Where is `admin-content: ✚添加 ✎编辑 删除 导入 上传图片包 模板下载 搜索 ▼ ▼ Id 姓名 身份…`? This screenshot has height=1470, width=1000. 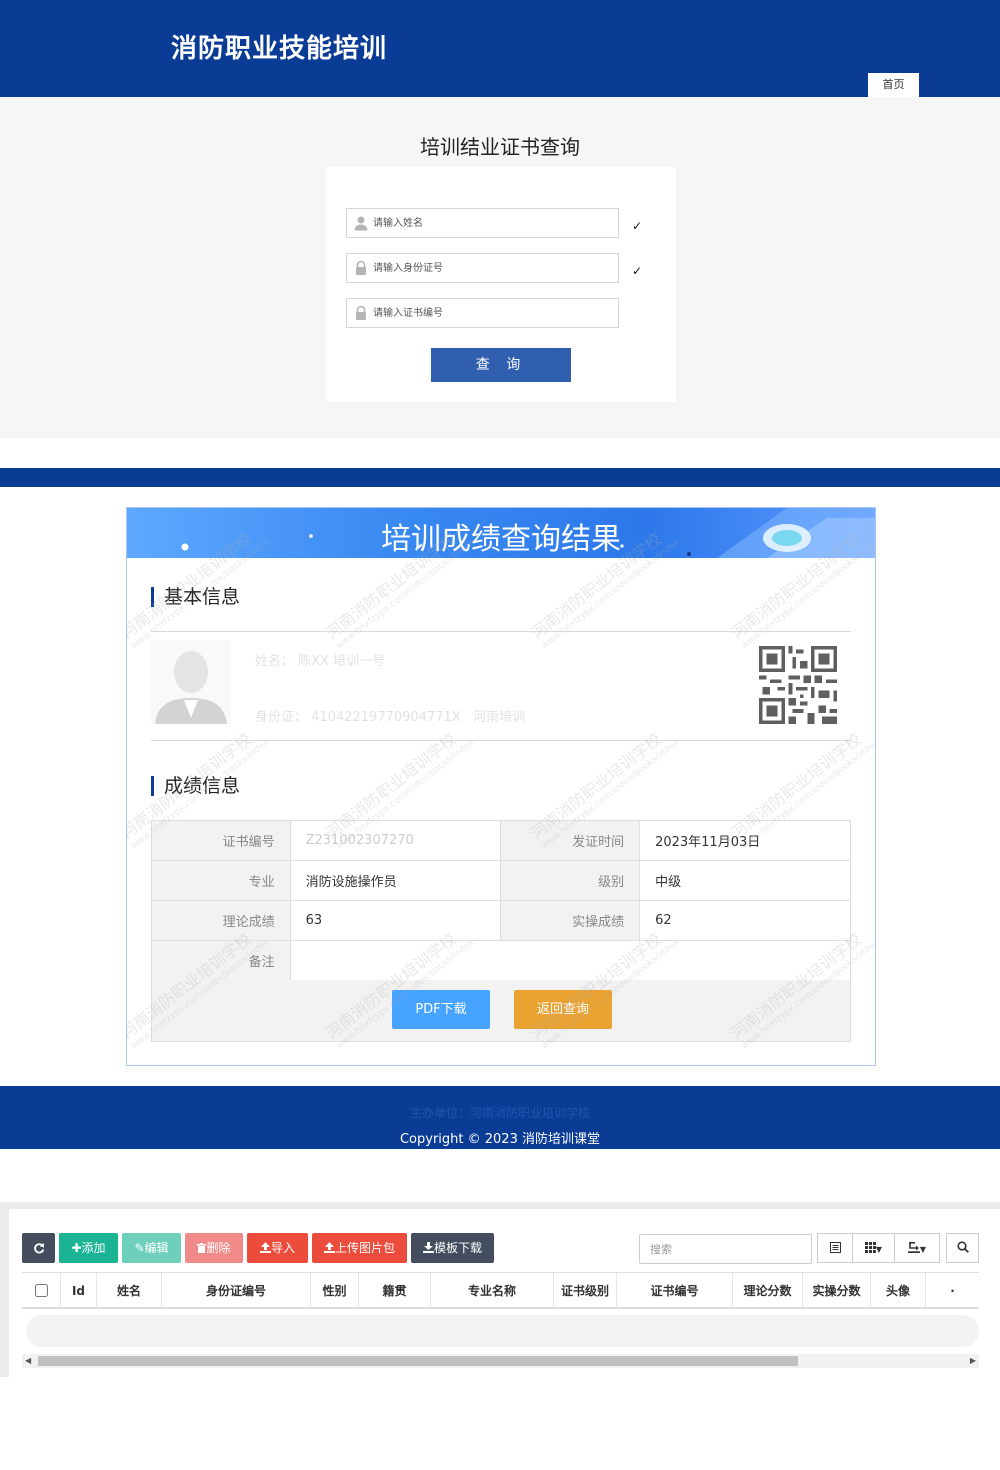 admin-content: ✚添加 ✎编辑 删除 导入 上传图片包 模板下载 搜索 ▼ ▼ Id 姓名 身份… is located at coordinates (504, 1293).